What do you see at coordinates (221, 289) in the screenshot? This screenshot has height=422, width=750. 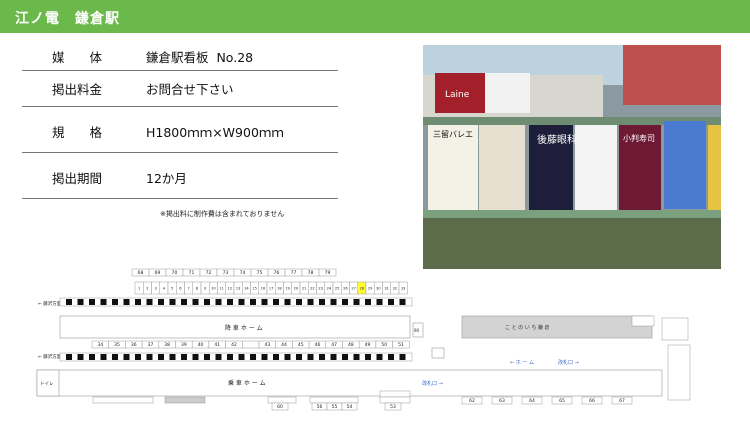 I see `ad-slot-label: 11` at bounding box center [221, 289].